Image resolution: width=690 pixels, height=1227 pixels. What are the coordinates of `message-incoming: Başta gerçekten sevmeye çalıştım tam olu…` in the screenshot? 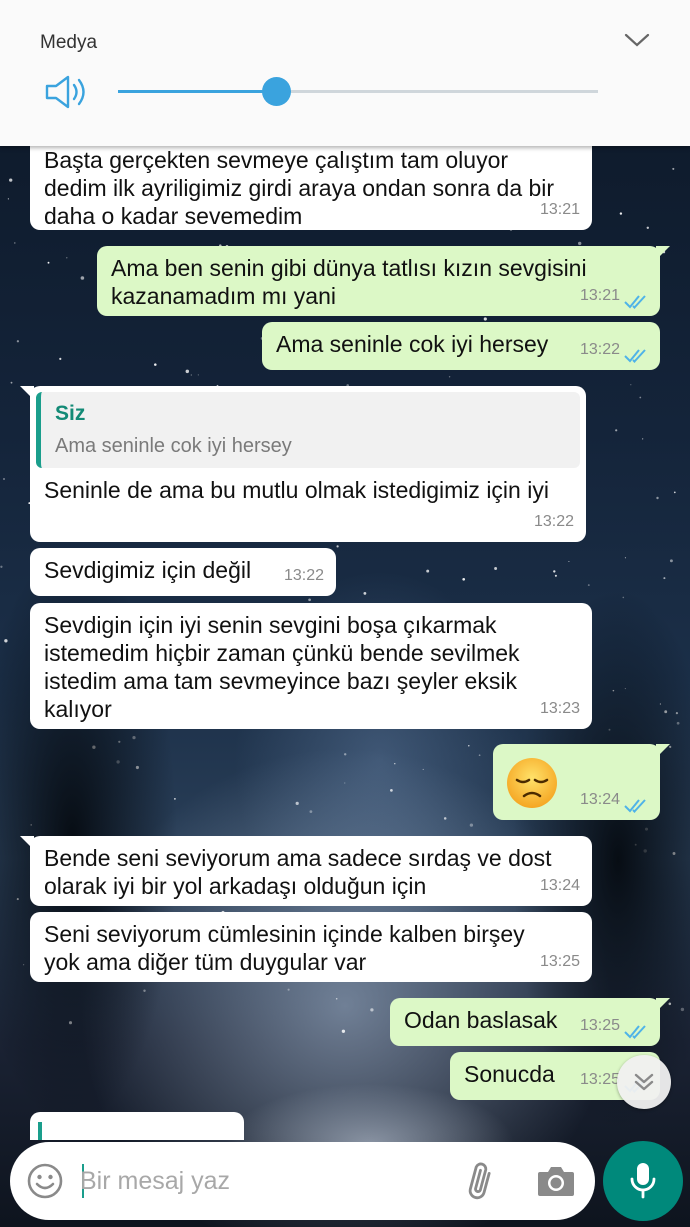 It's located at (311, 181).